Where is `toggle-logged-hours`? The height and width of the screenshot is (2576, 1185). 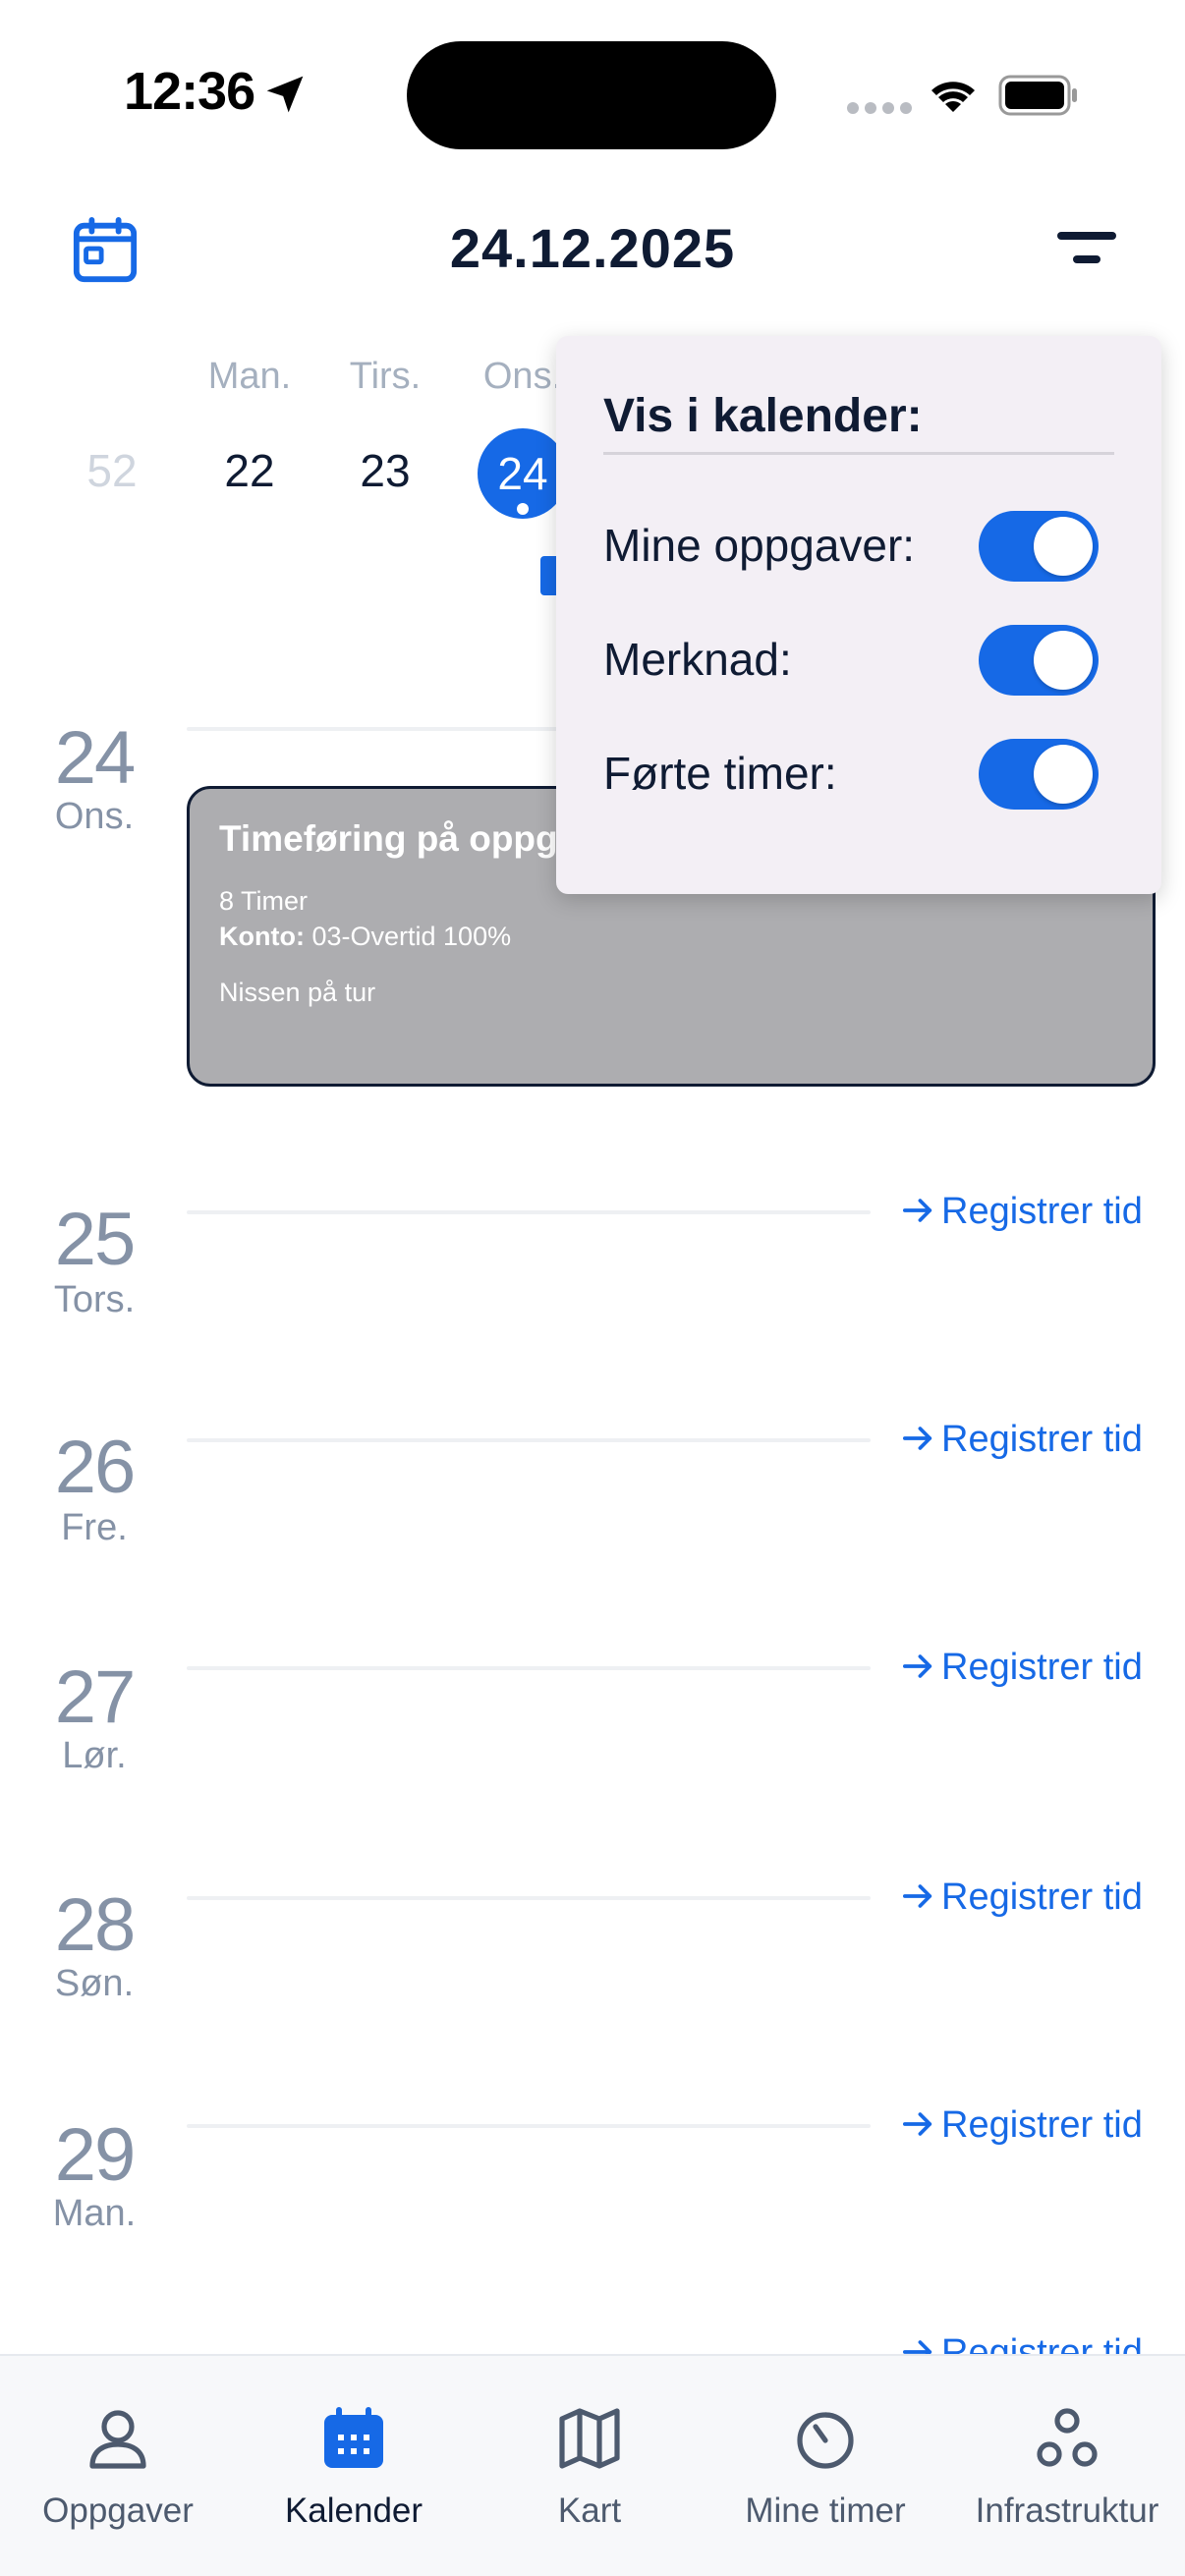 toggle-logged-hours is located at coordinates (1039, 774).